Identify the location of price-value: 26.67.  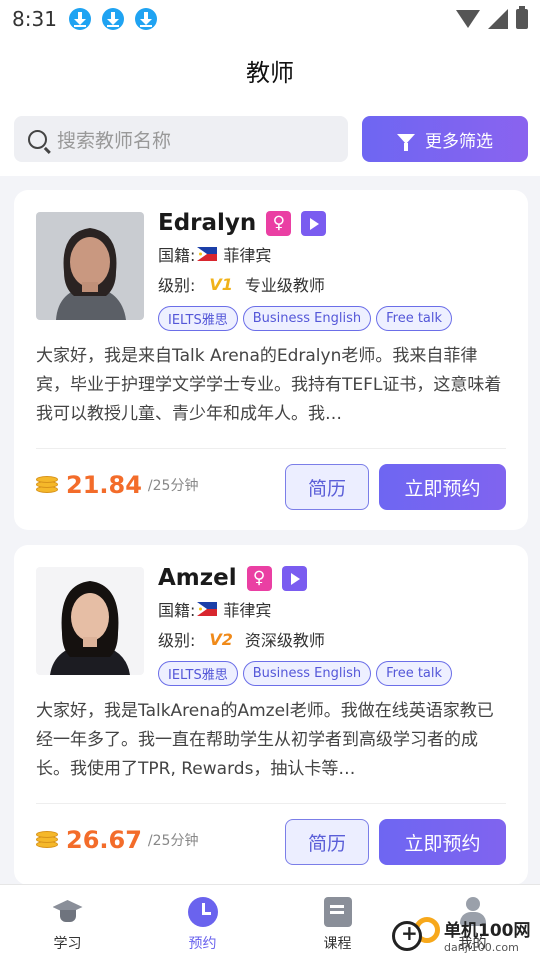
(104, 840).